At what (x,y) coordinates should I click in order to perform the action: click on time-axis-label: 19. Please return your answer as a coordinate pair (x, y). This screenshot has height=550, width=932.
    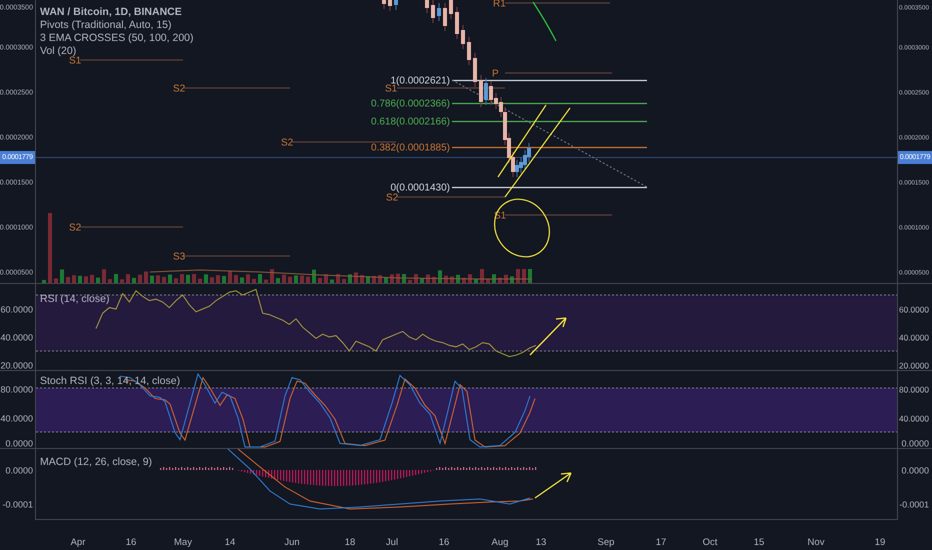
    Looking at the image, I should click on (880, 542).